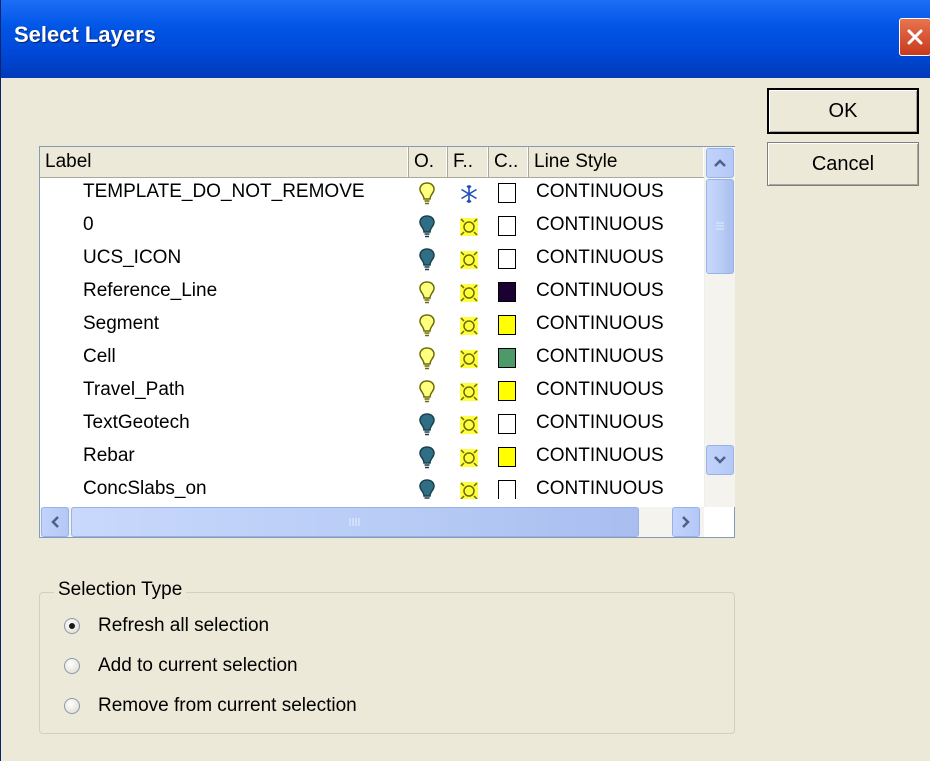  What do you see at coordinates (184, 625) in the screenshot?
I see `radio-label: Refresh all selection` at bounding box center [184, 625].